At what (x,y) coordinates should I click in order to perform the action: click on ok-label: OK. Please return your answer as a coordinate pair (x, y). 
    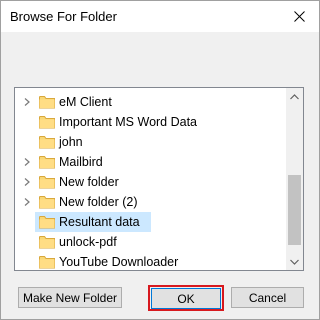
    Looking at the image, I should click on (186, 298).